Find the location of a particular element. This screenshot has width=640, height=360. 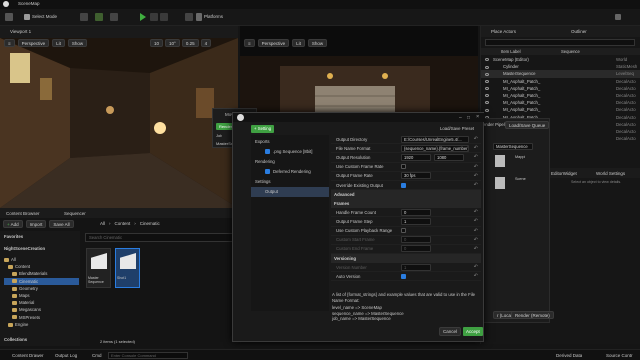

content-search-input: Search Cinematic is located at coordinates (160, 237).